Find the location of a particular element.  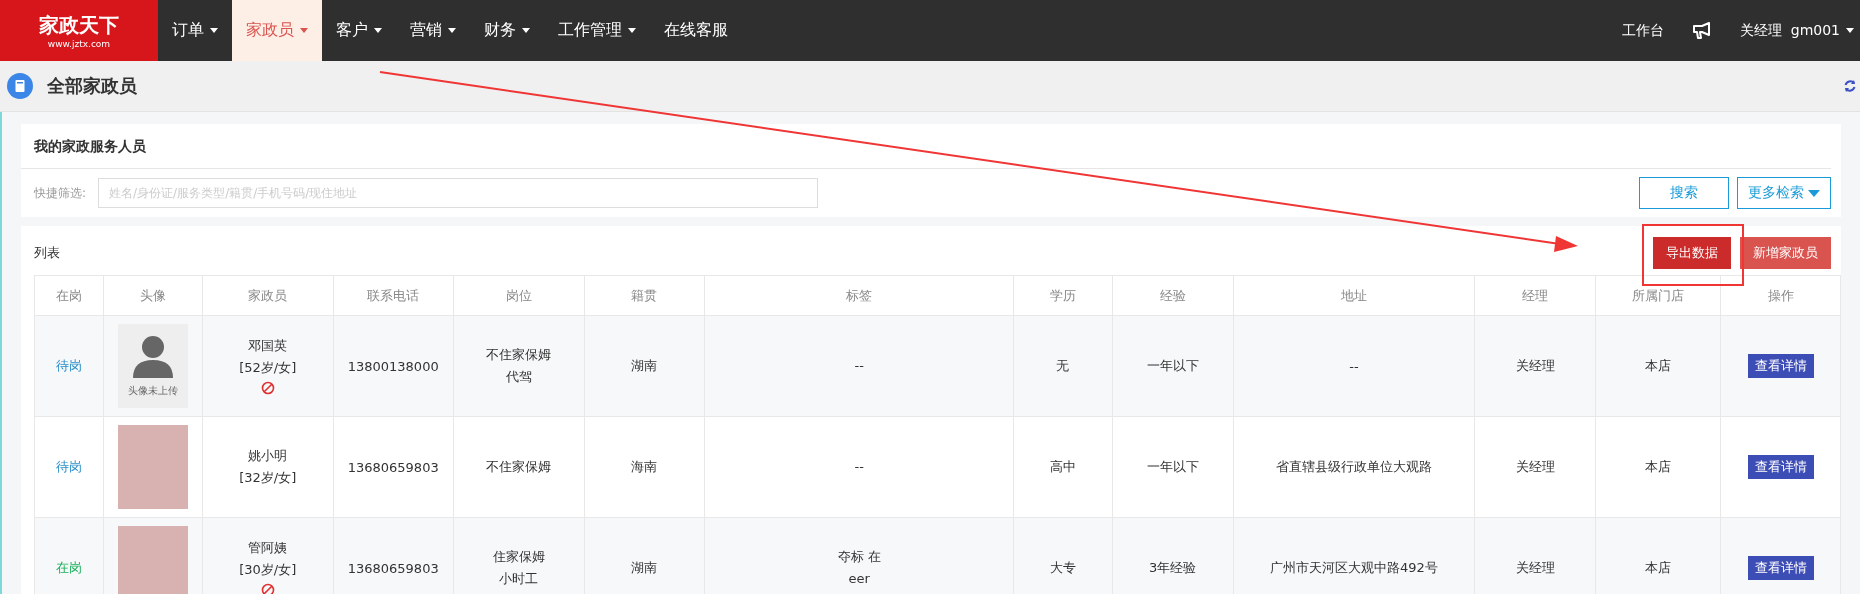

origin-text: 海南 is located at coordinates (644, 466).